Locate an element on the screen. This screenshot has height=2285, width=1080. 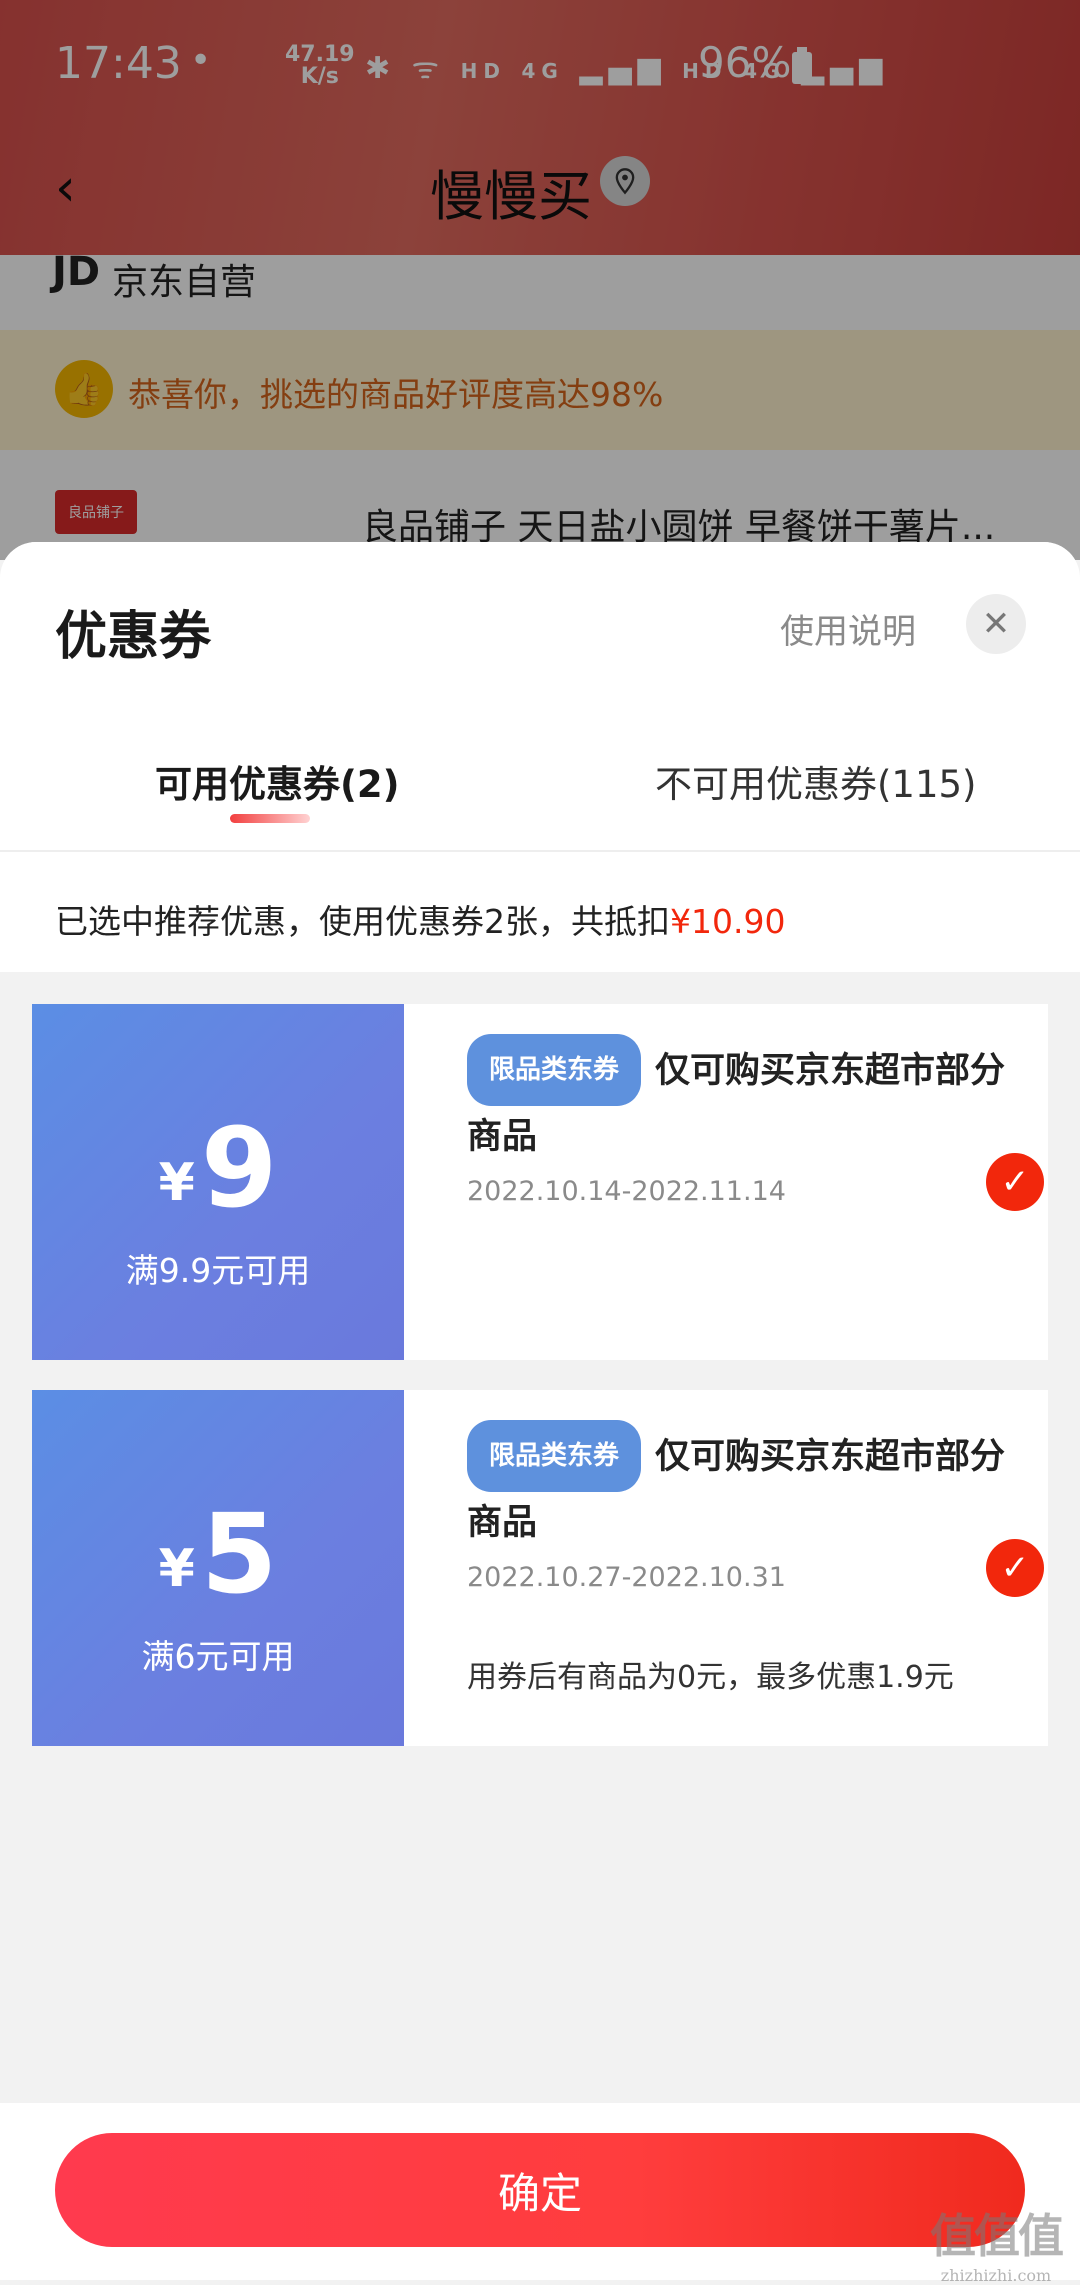
coupon-price: ¥9 is located at coordinates (218, 1168).